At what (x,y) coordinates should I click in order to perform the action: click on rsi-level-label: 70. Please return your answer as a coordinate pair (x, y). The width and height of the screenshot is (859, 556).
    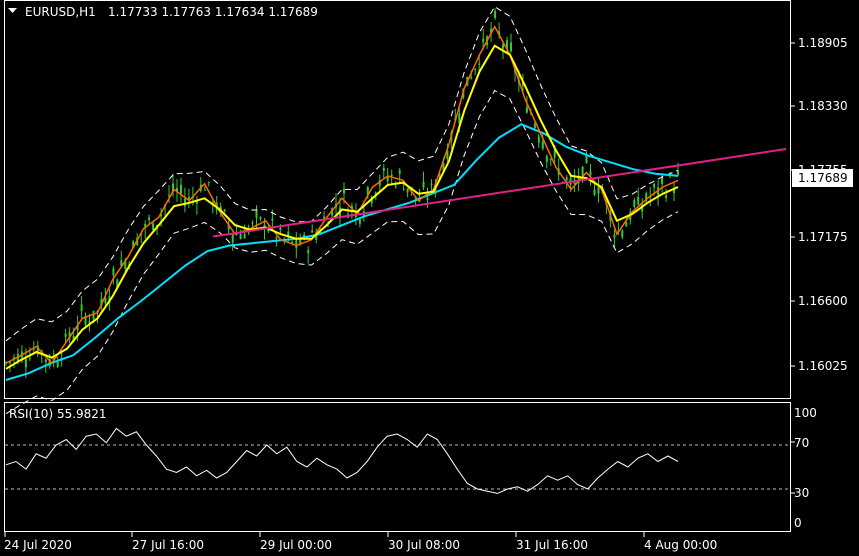
    Looking at the image, I should click on (801, 443).